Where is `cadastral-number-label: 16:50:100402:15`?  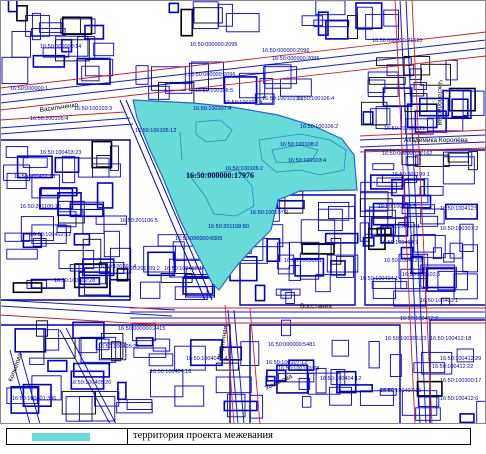
cadastral-number-label: 16:50:100402:15 is located at coordinates (34, 177).